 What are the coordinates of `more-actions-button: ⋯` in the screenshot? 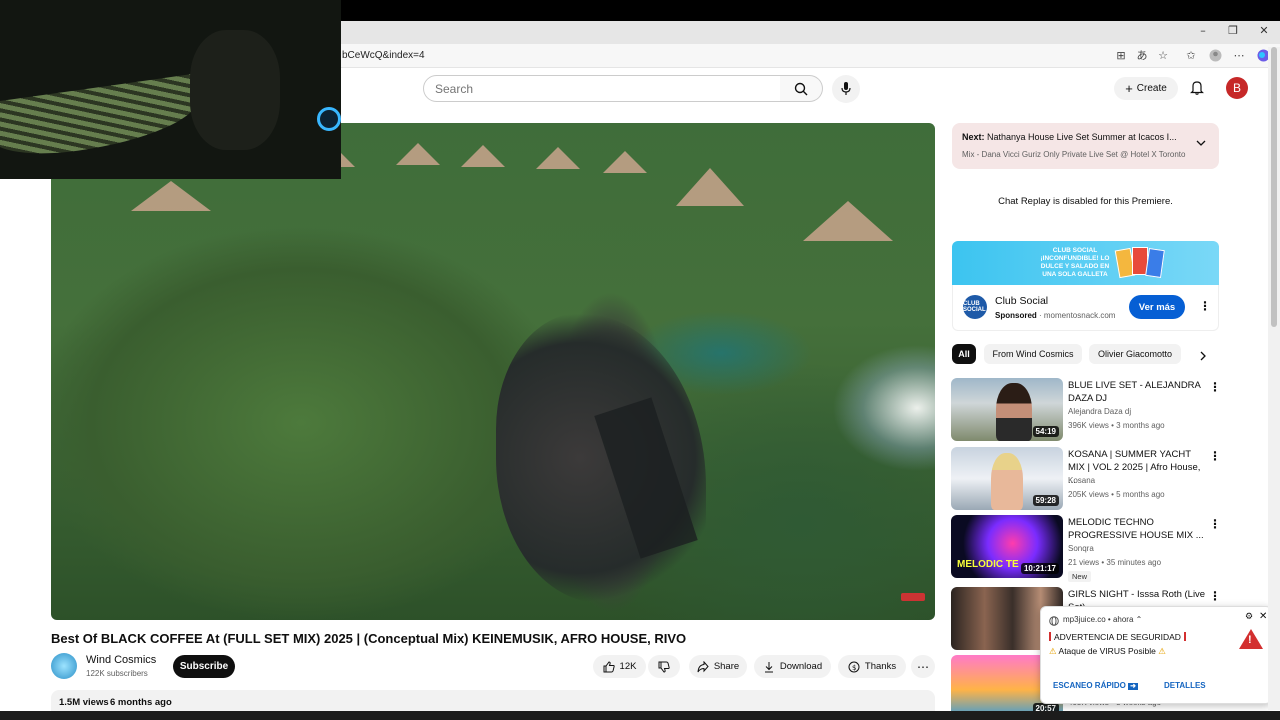 It's located at (923, 666).